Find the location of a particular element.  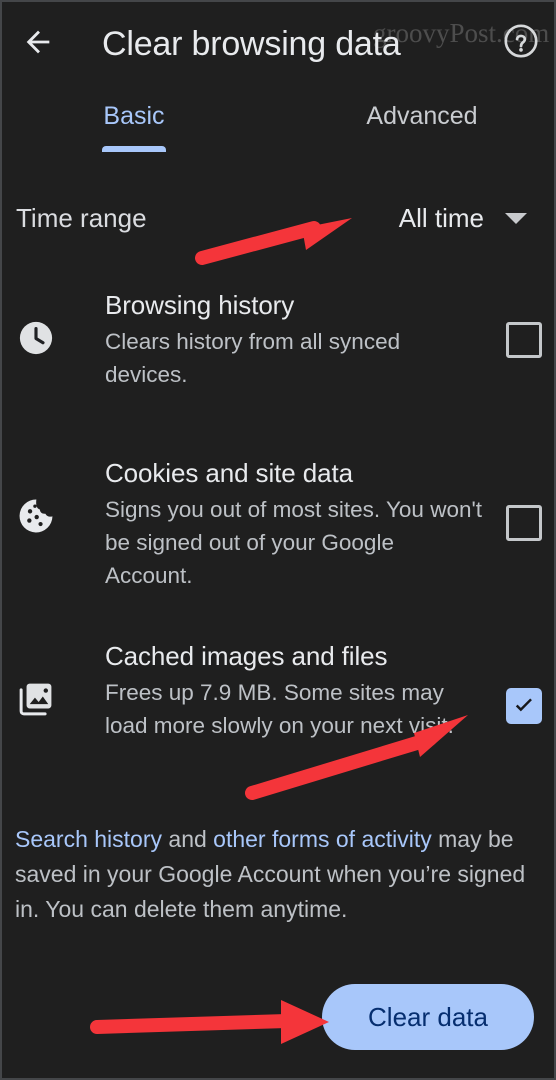

time-range-dropdown is located at coordinates (516, 218).